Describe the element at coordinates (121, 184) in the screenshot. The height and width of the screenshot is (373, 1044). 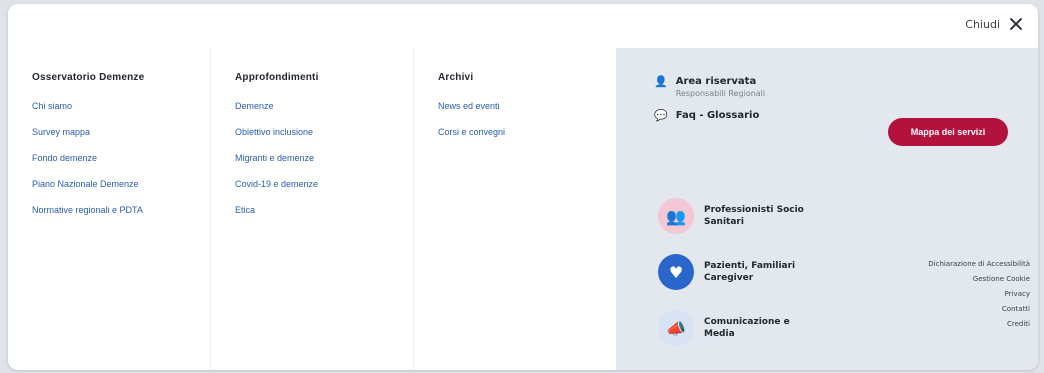
I see `menu-link-piano-nazionale: Piano Nazionale Demenze` at that location.